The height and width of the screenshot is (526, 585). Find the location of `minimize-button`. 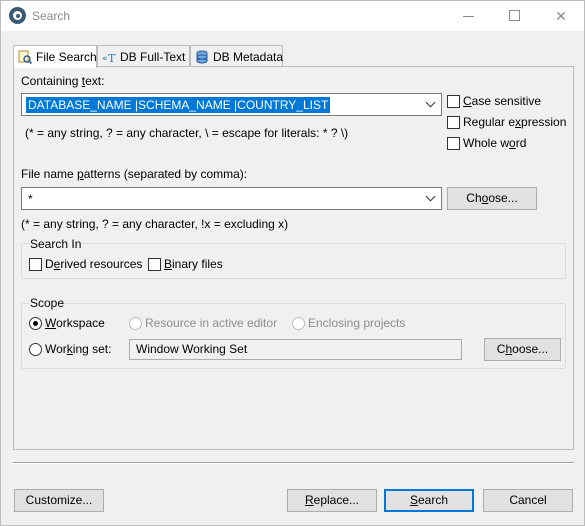

minimize-button is located at coordinates (469, 16).